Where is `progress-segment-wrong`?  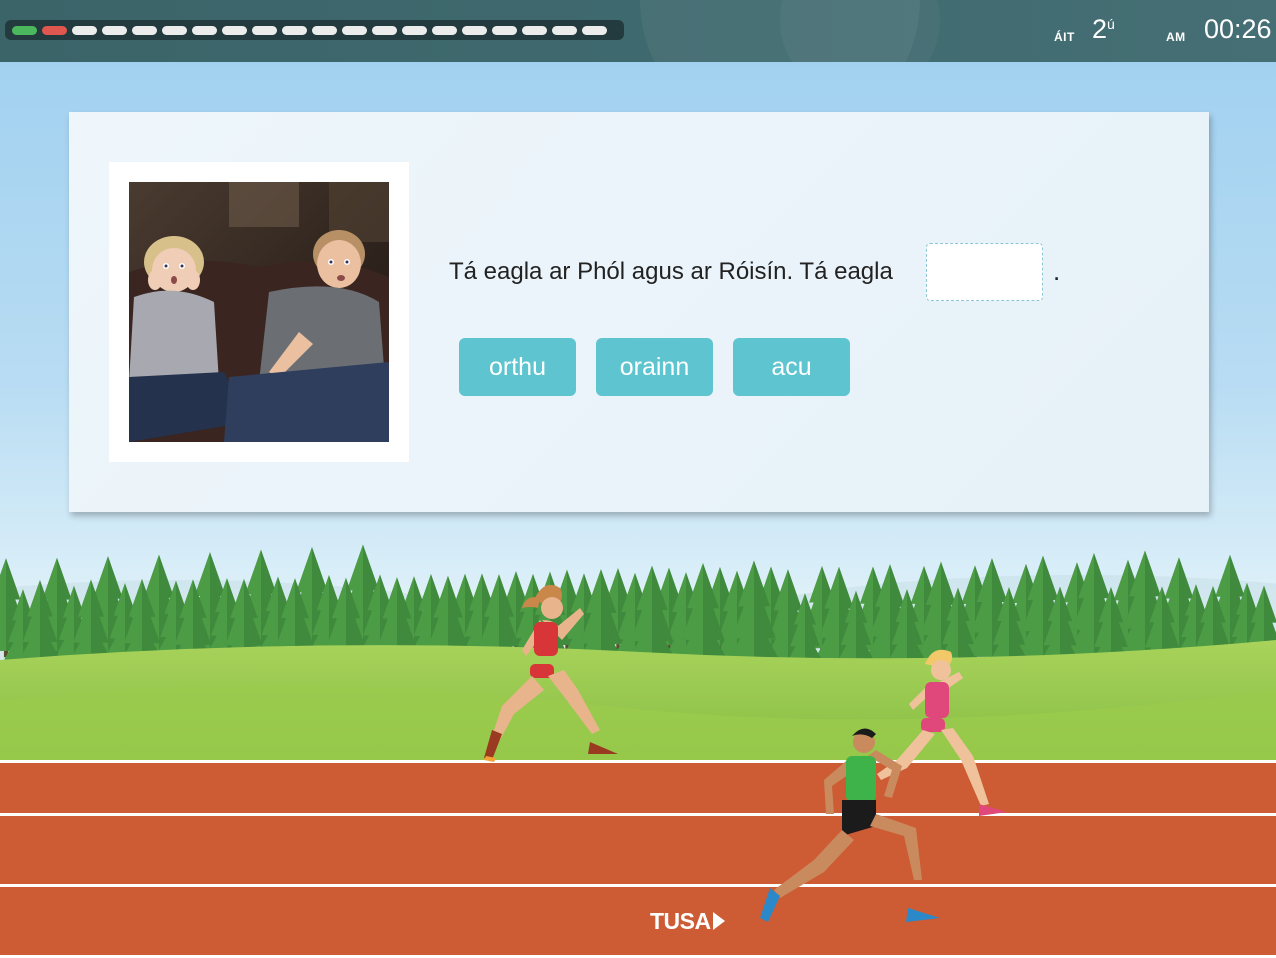
progress-segment-wrong is located at coordinates (54, 30).